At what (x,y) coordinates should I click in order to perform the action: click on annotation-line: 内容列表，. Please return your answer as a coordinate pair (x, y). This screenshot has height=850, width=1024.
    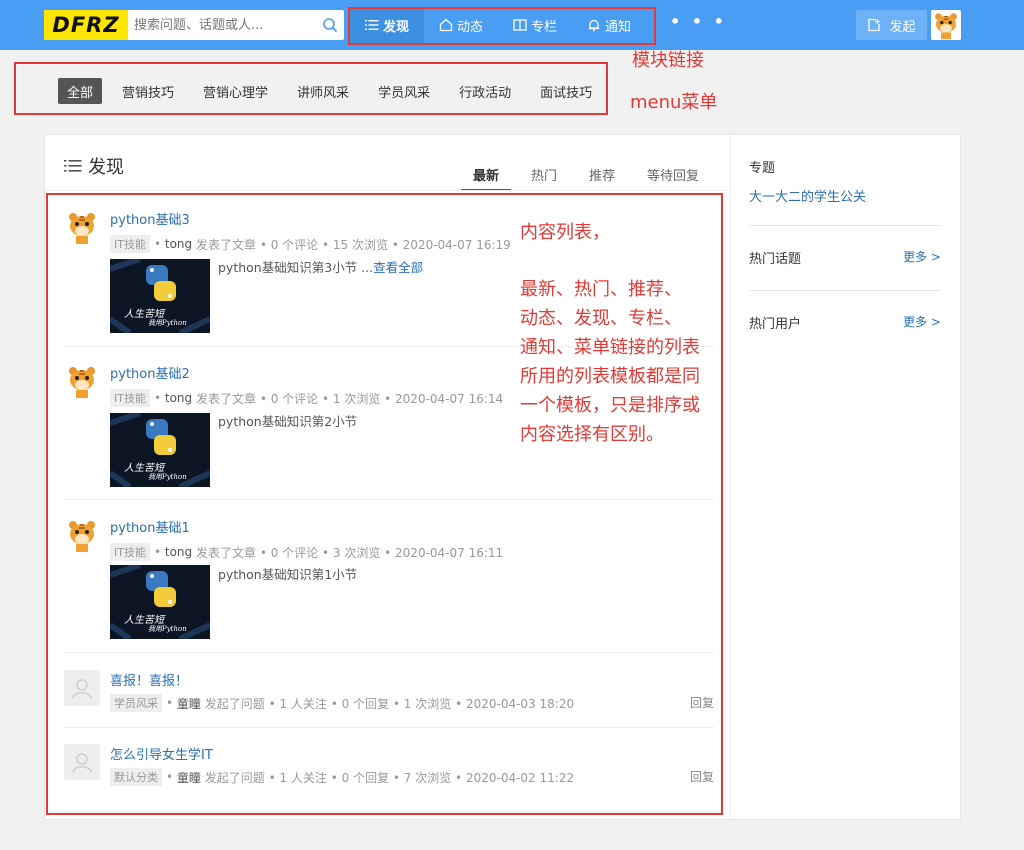
    Looking at the image, I should click on (565, 232).